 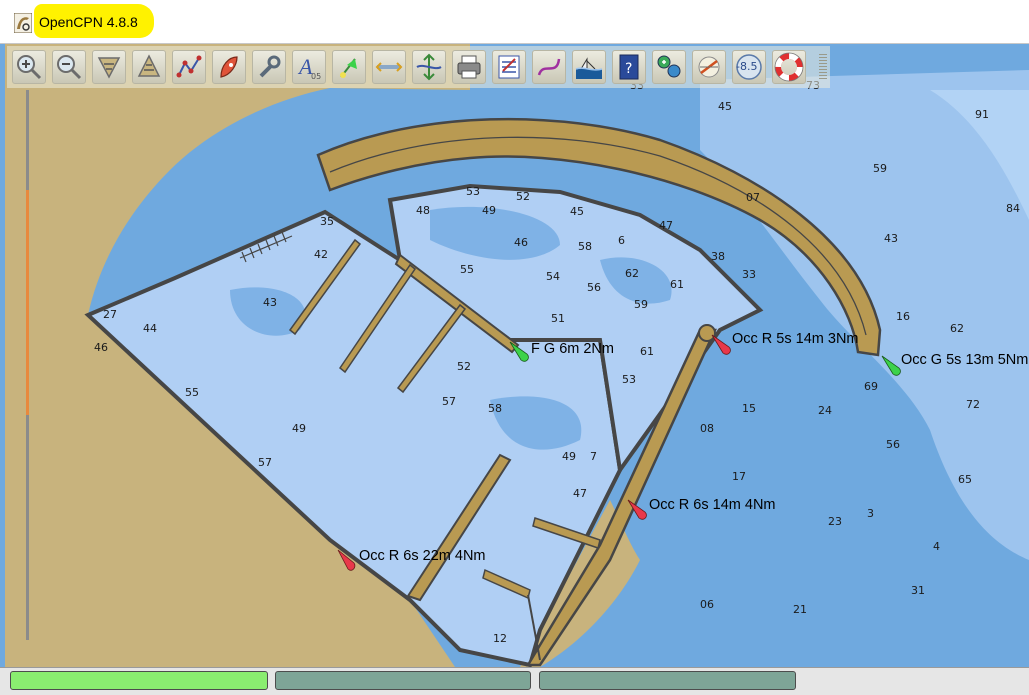 What do you see at coordinates (495, 408) in the screenshot?
I see `sounding: 58` at bounding box center [495, 408].